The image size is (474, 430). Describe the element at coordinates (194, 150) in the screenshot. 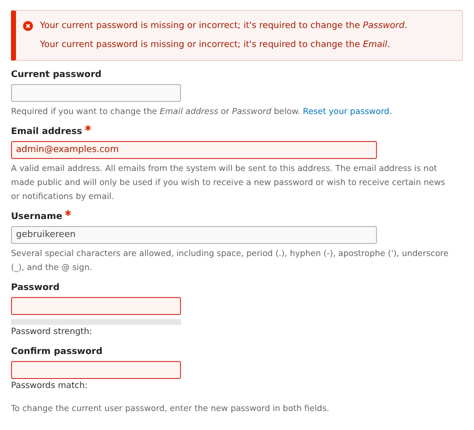

I see `input-field: admin@examples.com` at that location.